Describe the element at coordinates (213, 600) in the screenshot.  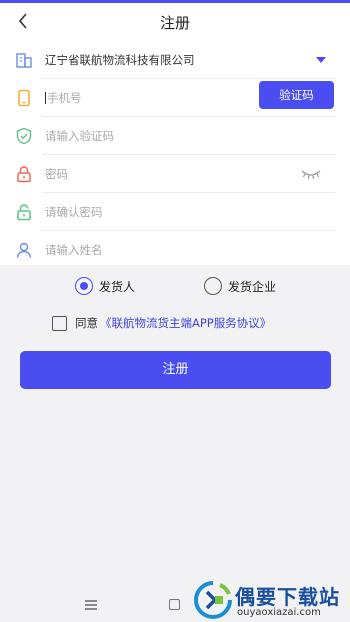
I see `watermark-logo` at that location.